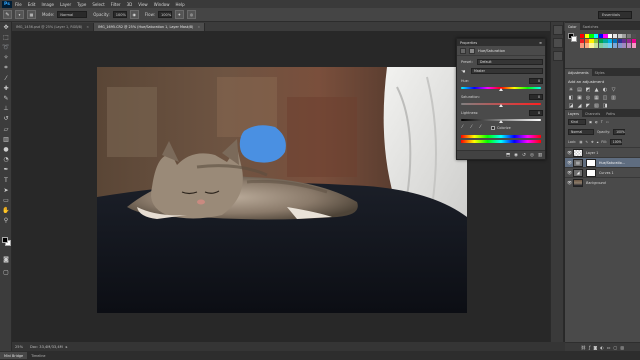 The image size is (640, 360). Describe the element at coordinates (583, 347) in the screenshot. I see `link-layers-icon: ⛓︎` at that location.